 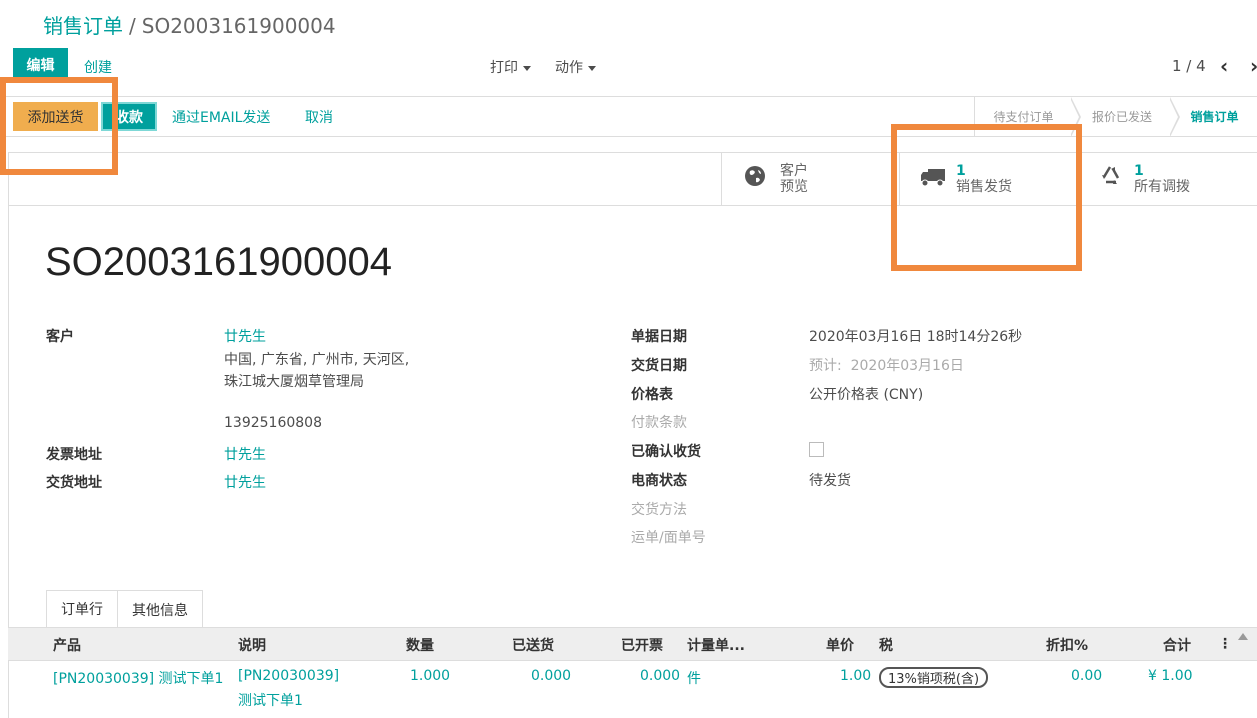 What do you see at coordinates (245, 336) in the screenshot?
I see `customer-link: 廿先生` at bounding box center [245, 336].